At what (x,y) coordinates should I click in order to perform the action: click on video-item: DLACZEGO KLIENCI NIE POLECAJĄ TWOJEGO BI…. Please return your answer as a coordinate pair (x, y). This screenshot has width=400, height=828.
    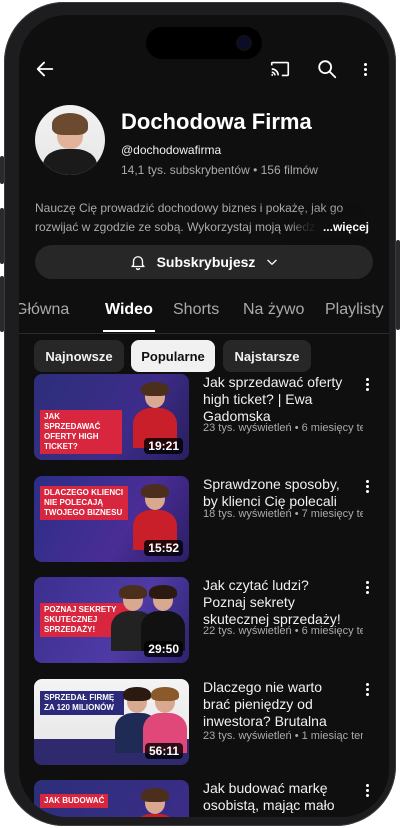
    Looking at the image, I should click on (204, 520).